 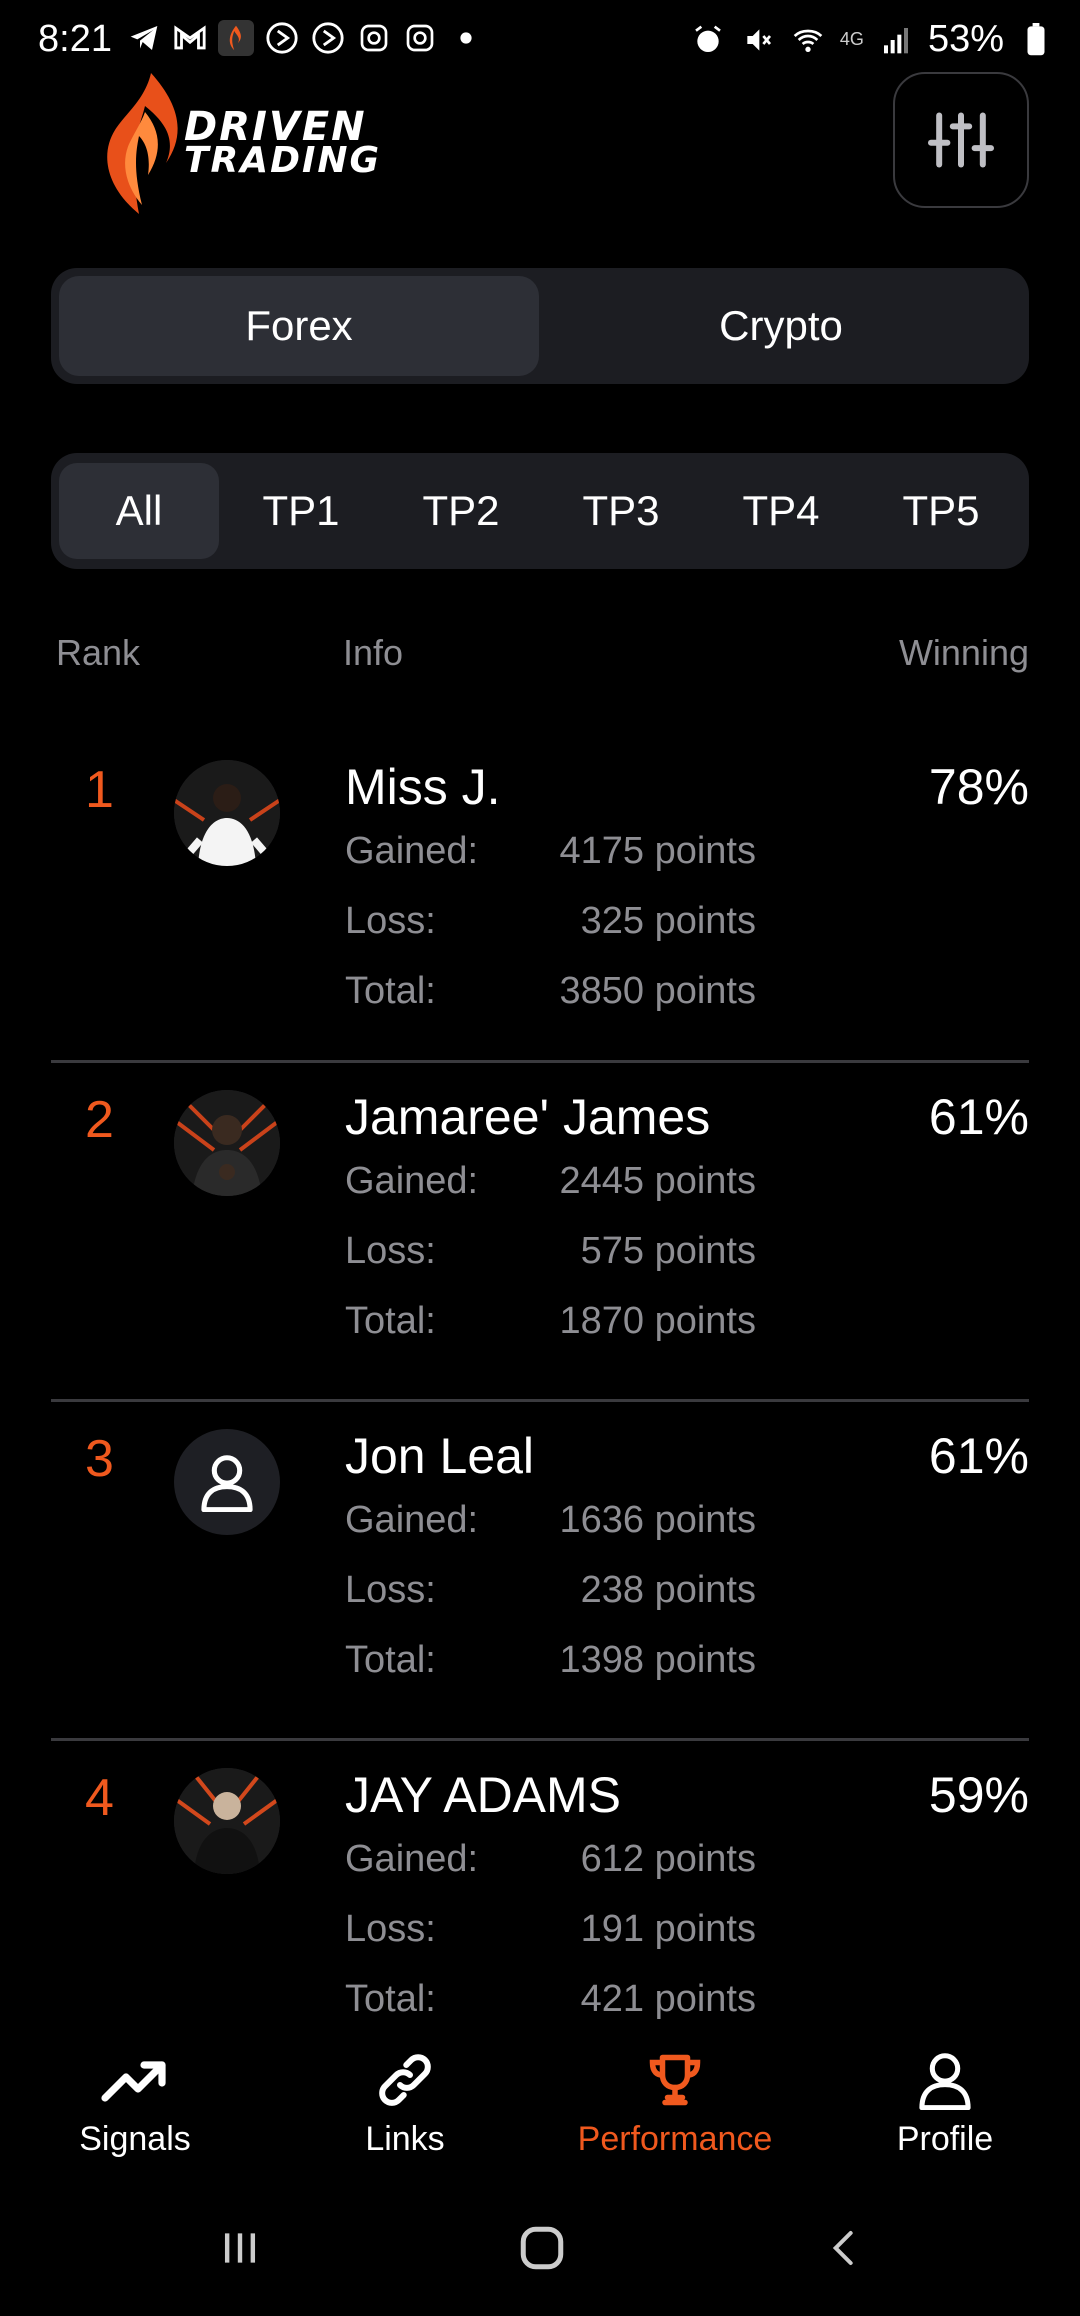 I want to click on user-icon, so click(x=945, y=2081).